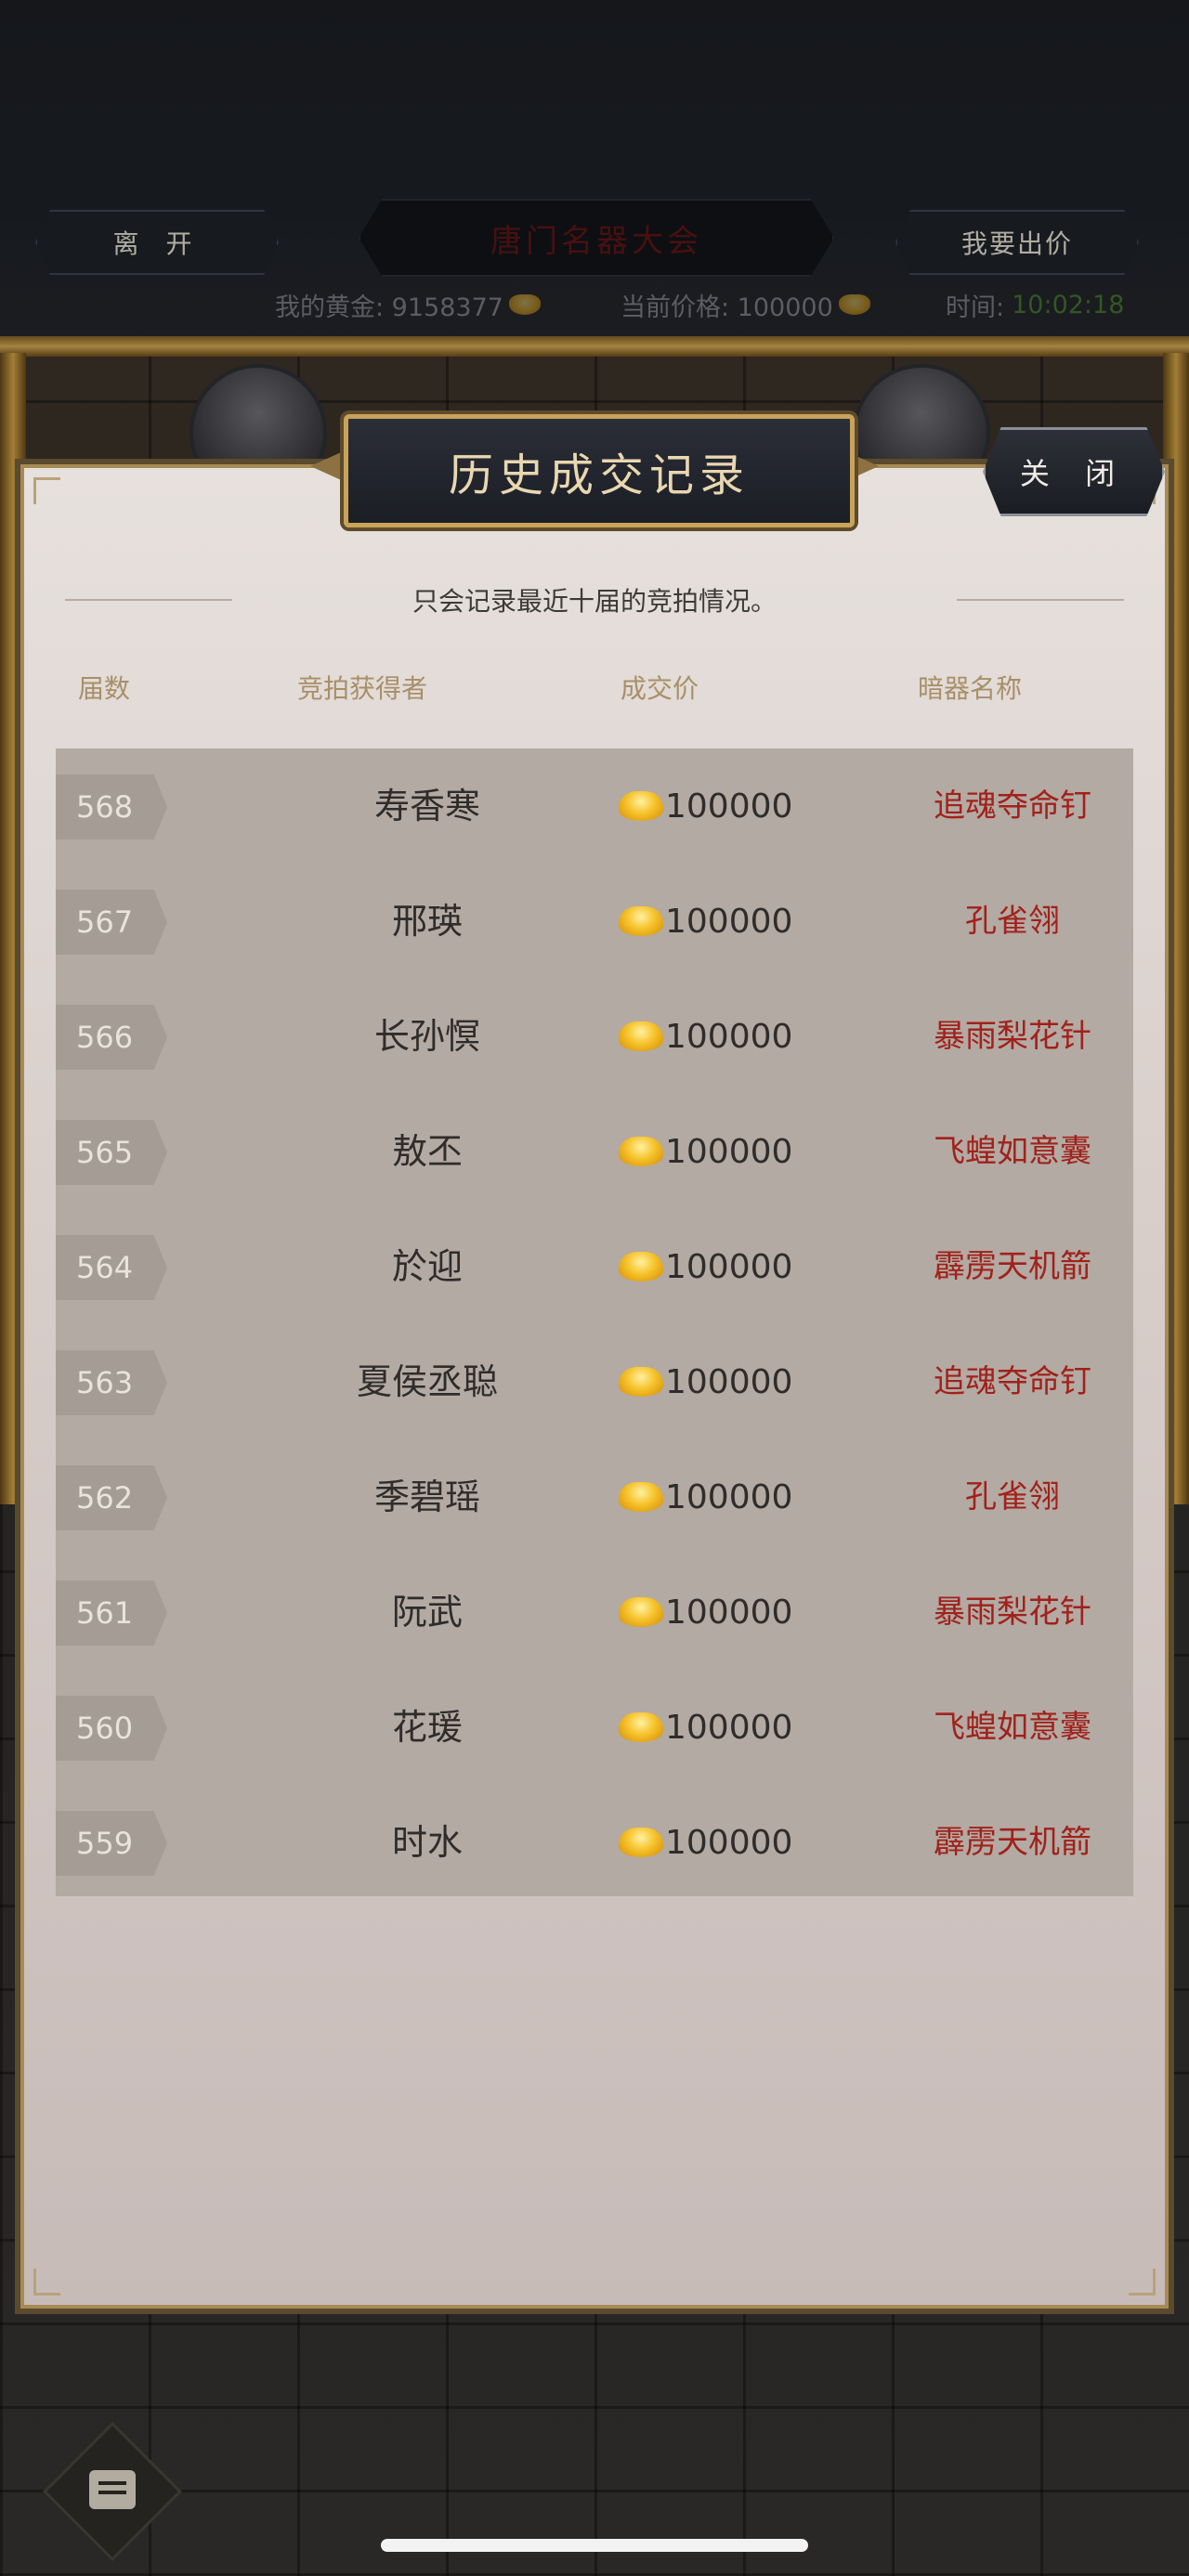  I want to click on winner-name: 夏侯丞聪, so click(427, 1381).